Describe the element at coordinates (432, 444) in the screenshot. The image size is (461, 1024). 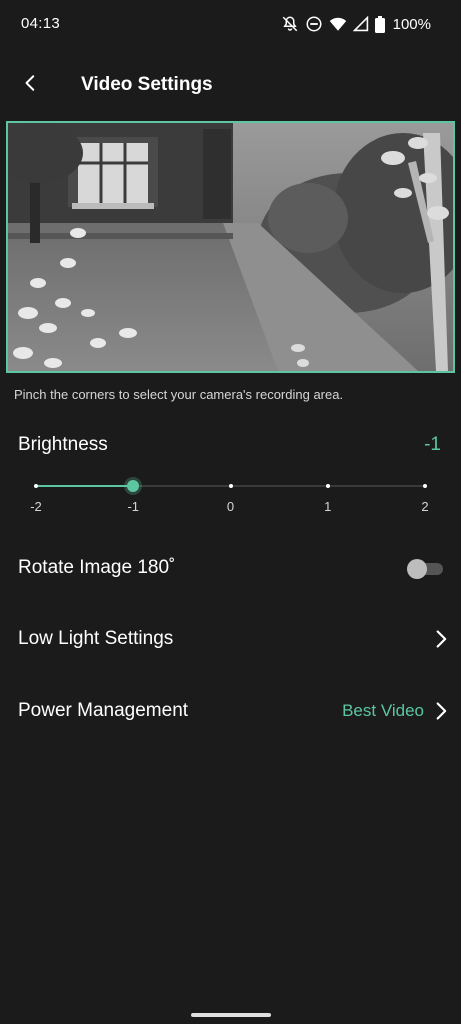
I see `brightness-value: -1` at that location.